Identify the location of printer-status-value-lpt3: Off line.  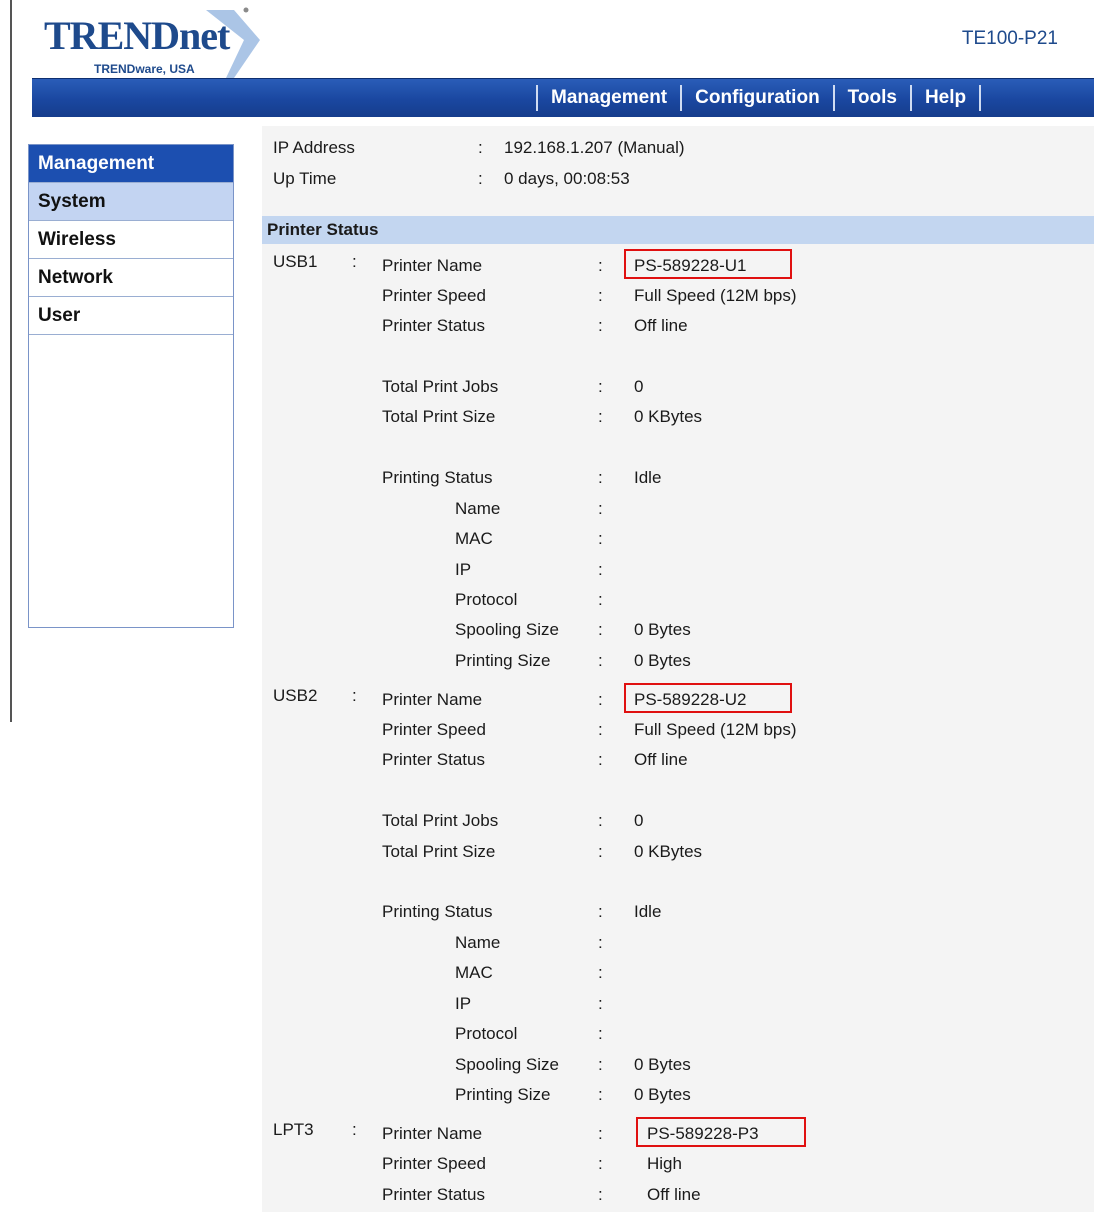
(674, 1194).